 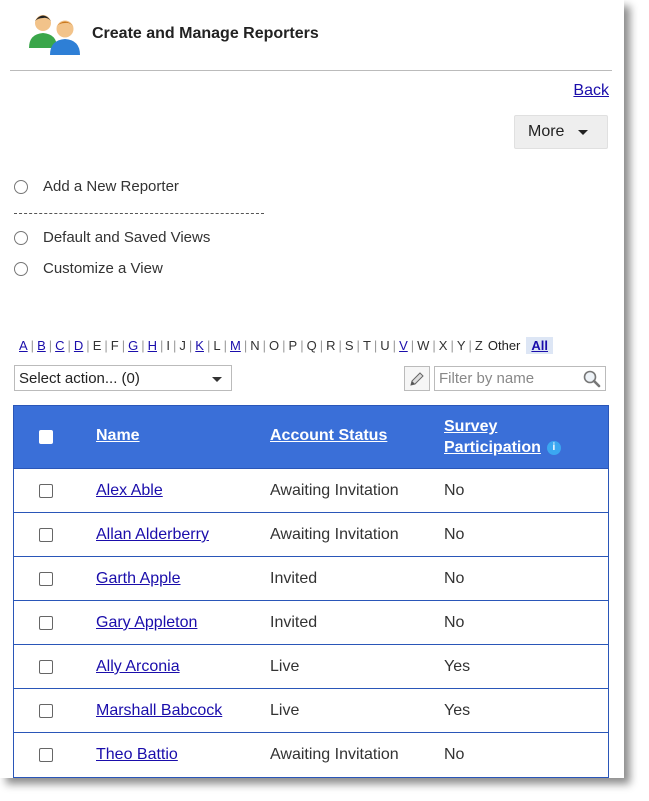 I want to click on survey-header-line1: Survey, so click(x=471, y=426).